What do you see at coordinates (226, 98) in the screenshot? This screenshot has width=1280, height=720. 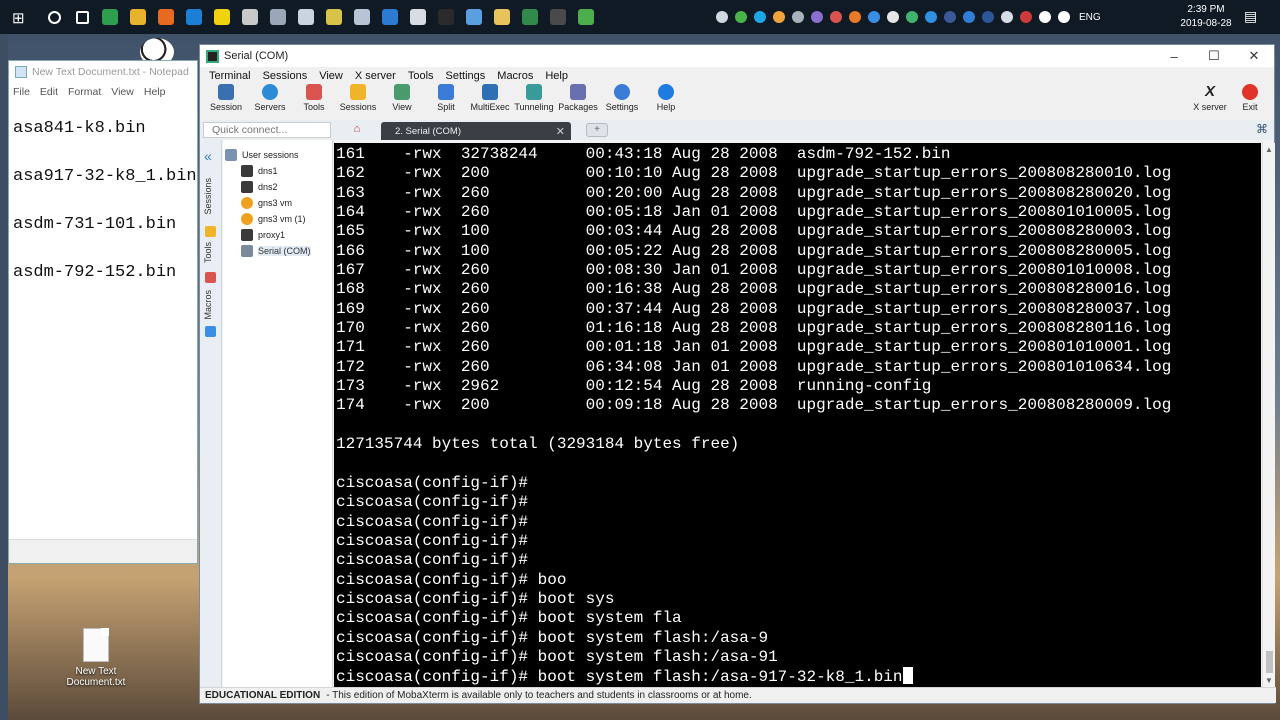 I see `toolbar-session-button: Session` at bounding box center [226, 98].